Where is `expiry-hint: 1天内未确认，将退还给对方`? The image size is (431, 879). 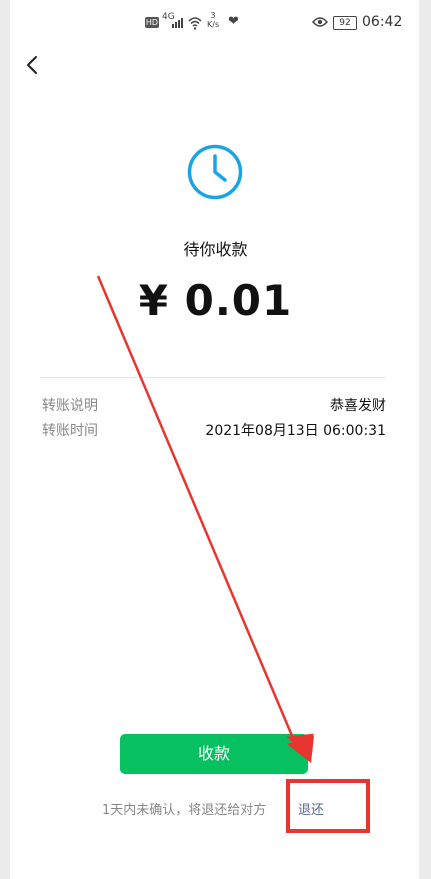
expiry-hint: 1天内未确认，将退还给对方 is located at coordinates (184, 810).